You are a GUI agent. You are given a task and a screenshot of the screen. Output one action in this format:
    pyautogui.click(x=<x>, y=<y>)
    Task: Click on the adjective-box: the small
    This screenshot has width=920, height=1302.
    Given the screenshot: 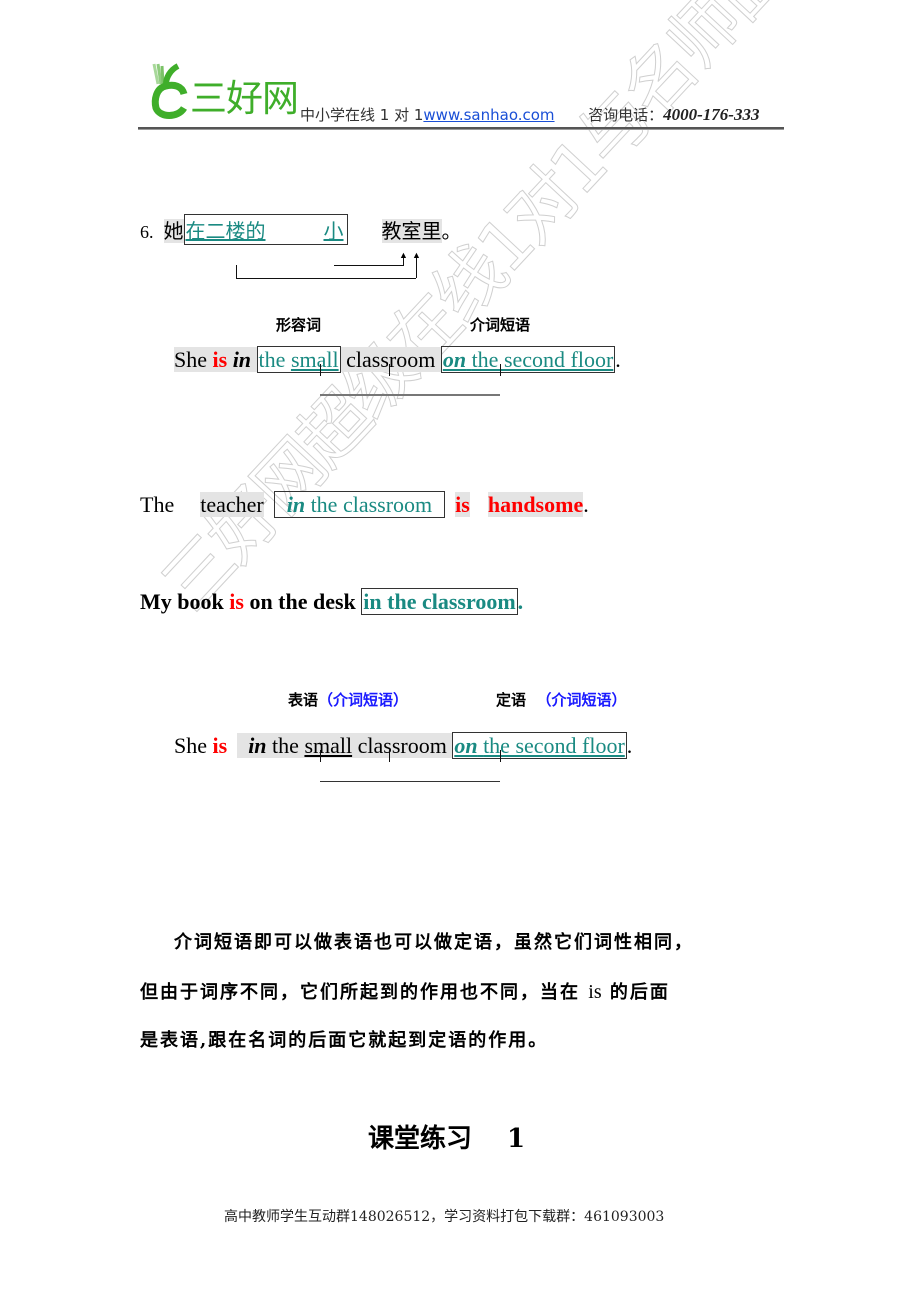 What is the action you would take?
    pyautogui.click(x=298, y=359)
    